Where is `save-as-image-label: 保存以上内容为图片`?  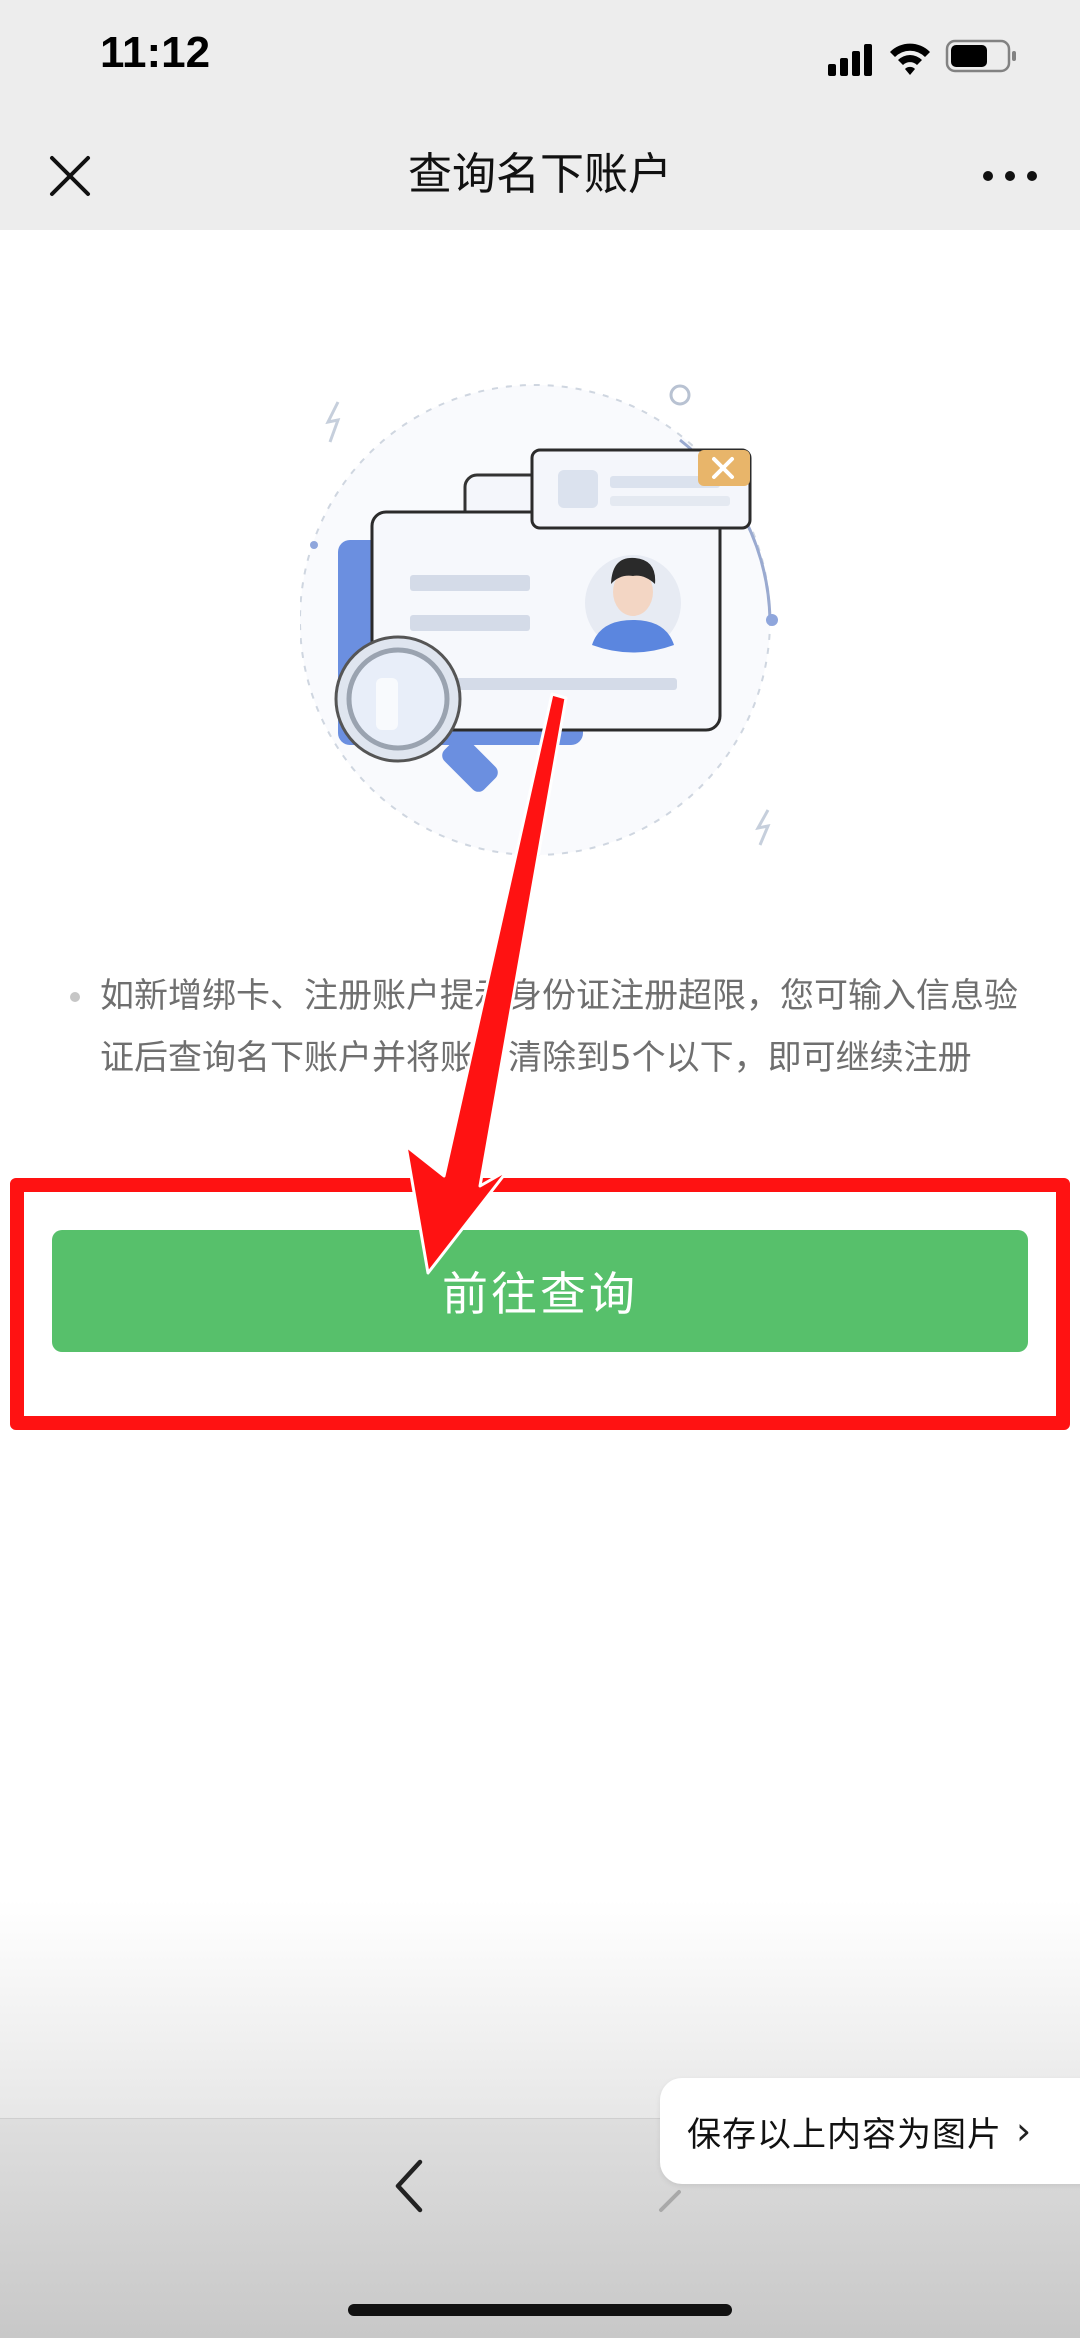
save-as-image-label: 保存以上内容为图片 is located at coordinates (844, 2134).